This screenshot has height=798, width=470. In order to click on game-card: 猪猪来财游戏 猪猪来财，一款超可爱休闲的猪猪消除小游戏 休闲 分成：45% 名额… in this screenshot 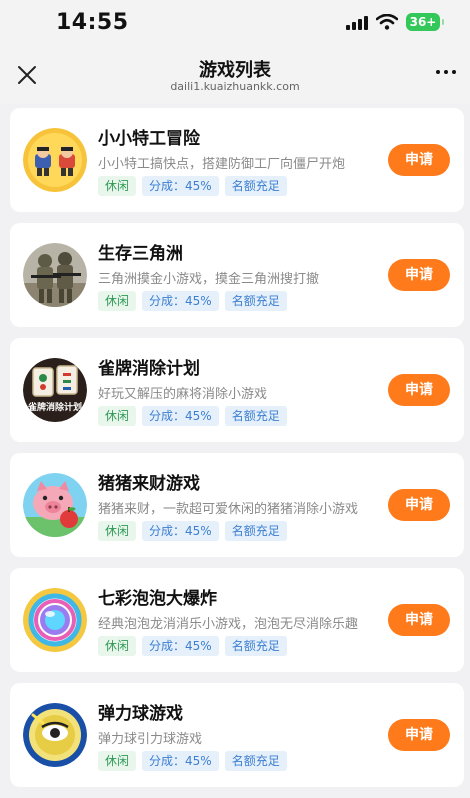, I will do `click(237, 505)`.